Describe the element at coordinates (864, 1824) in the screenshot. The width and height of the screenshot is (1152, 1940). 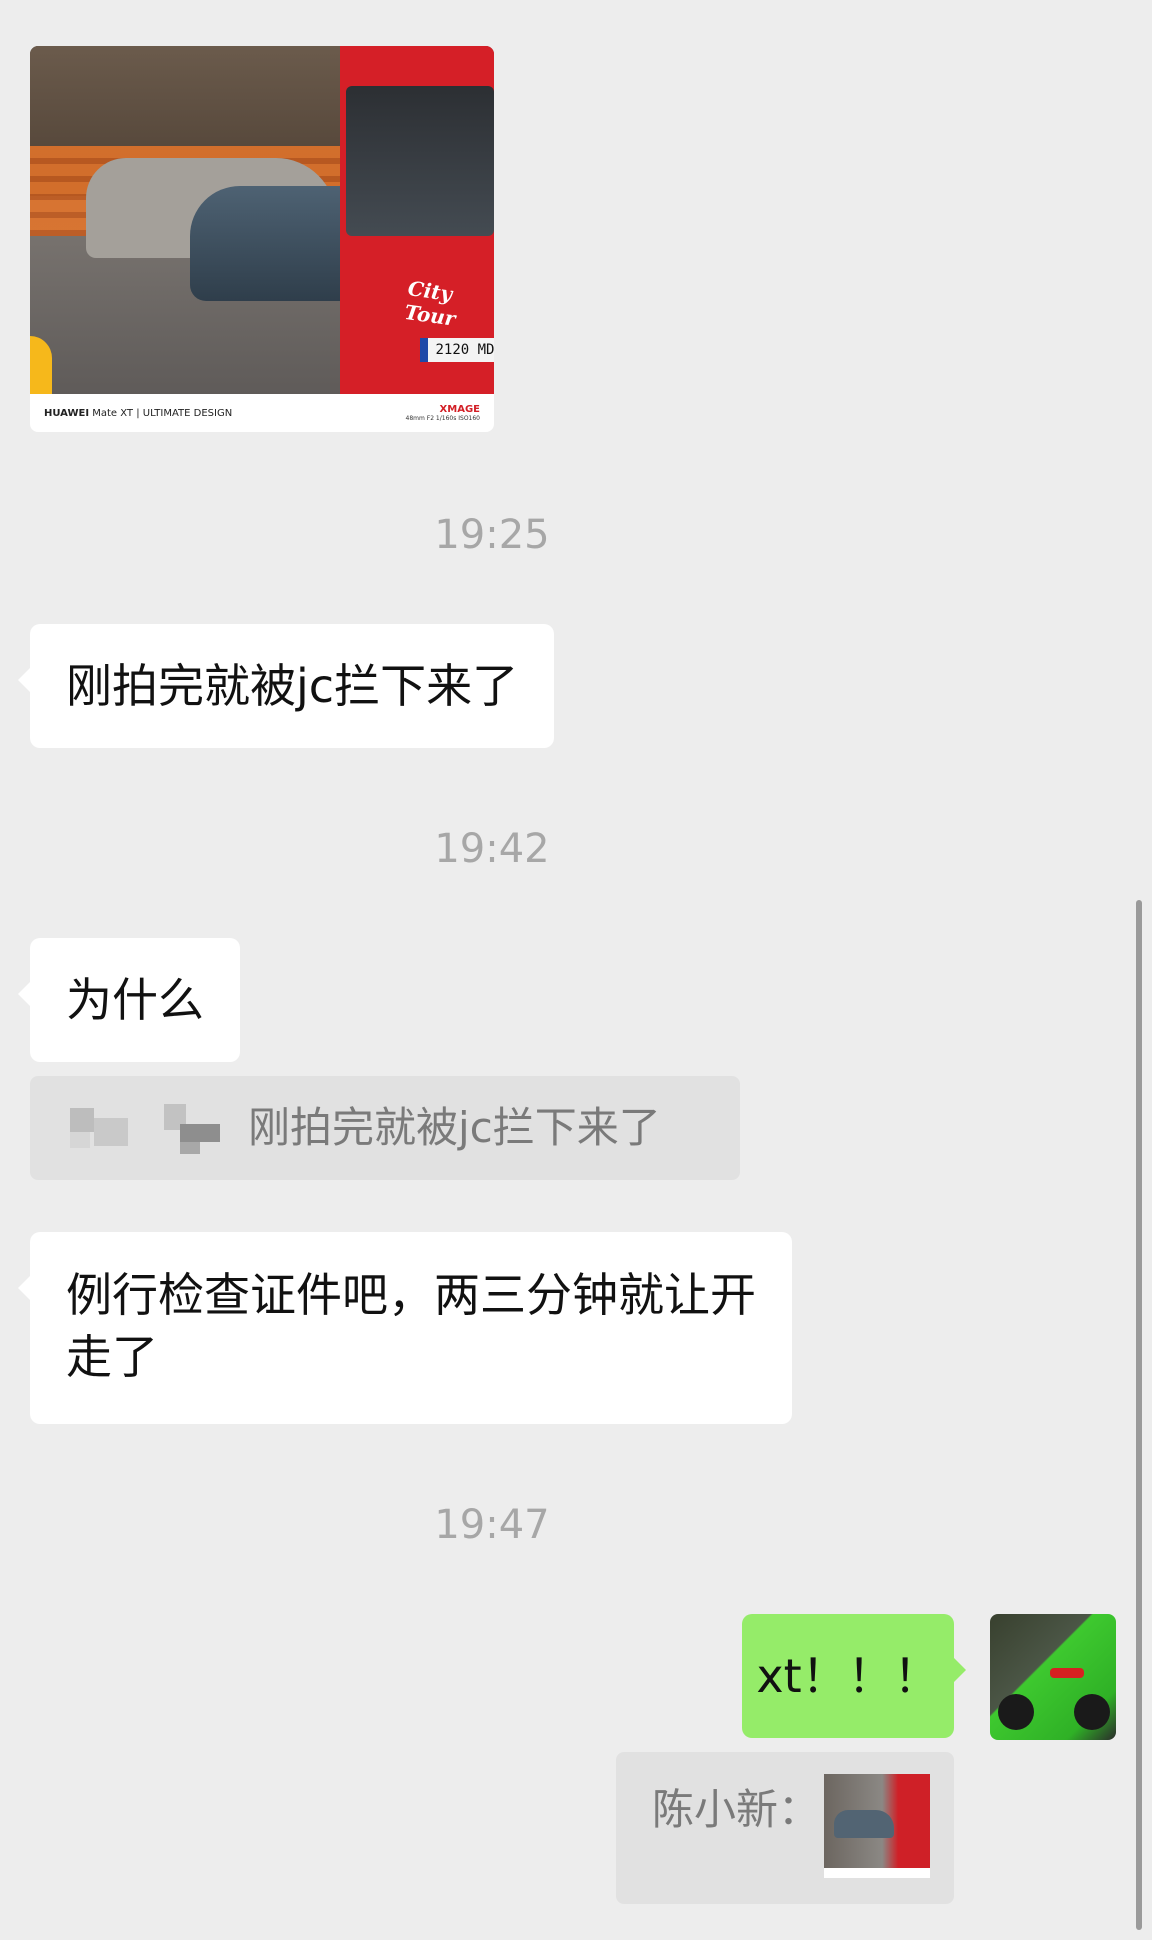
I see `thumbnail-car` at that location.